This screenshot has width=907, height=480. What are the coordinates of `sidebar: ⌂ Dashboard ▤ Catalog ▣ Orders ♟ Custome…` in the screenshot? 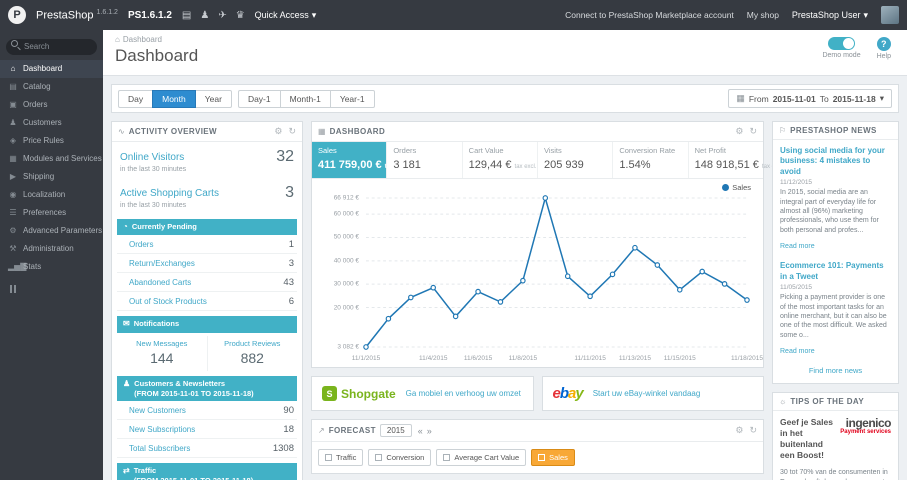 It's located at (51, 255).